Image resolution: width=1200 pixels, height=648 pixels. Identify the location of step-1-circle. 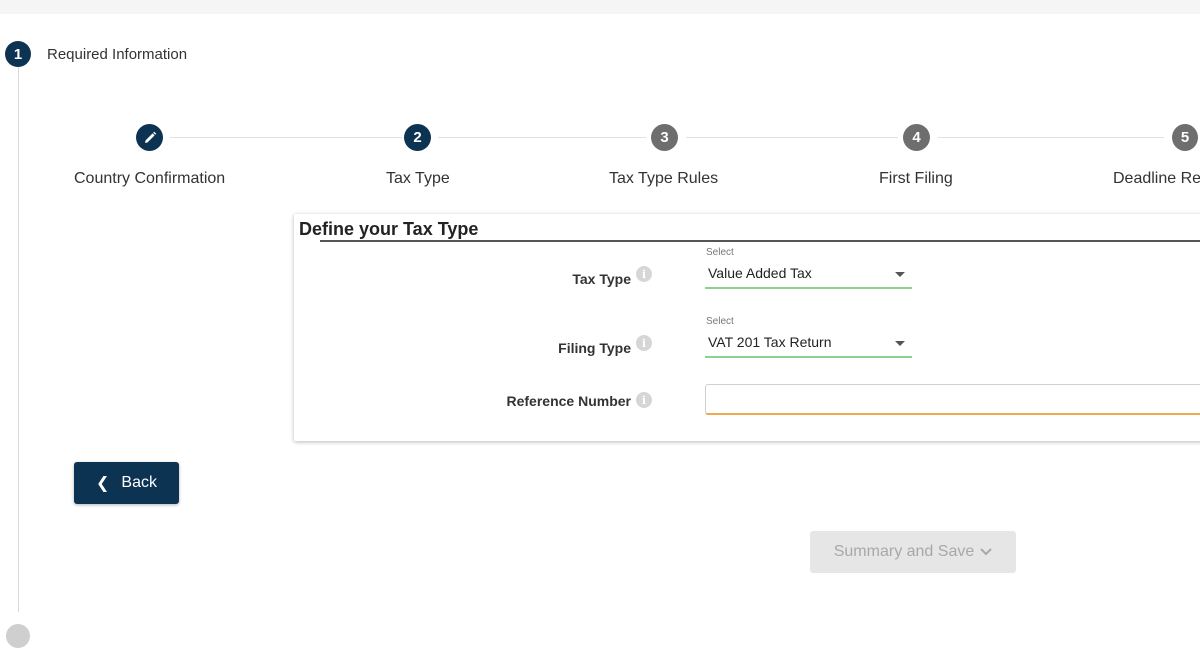
(149, 137).